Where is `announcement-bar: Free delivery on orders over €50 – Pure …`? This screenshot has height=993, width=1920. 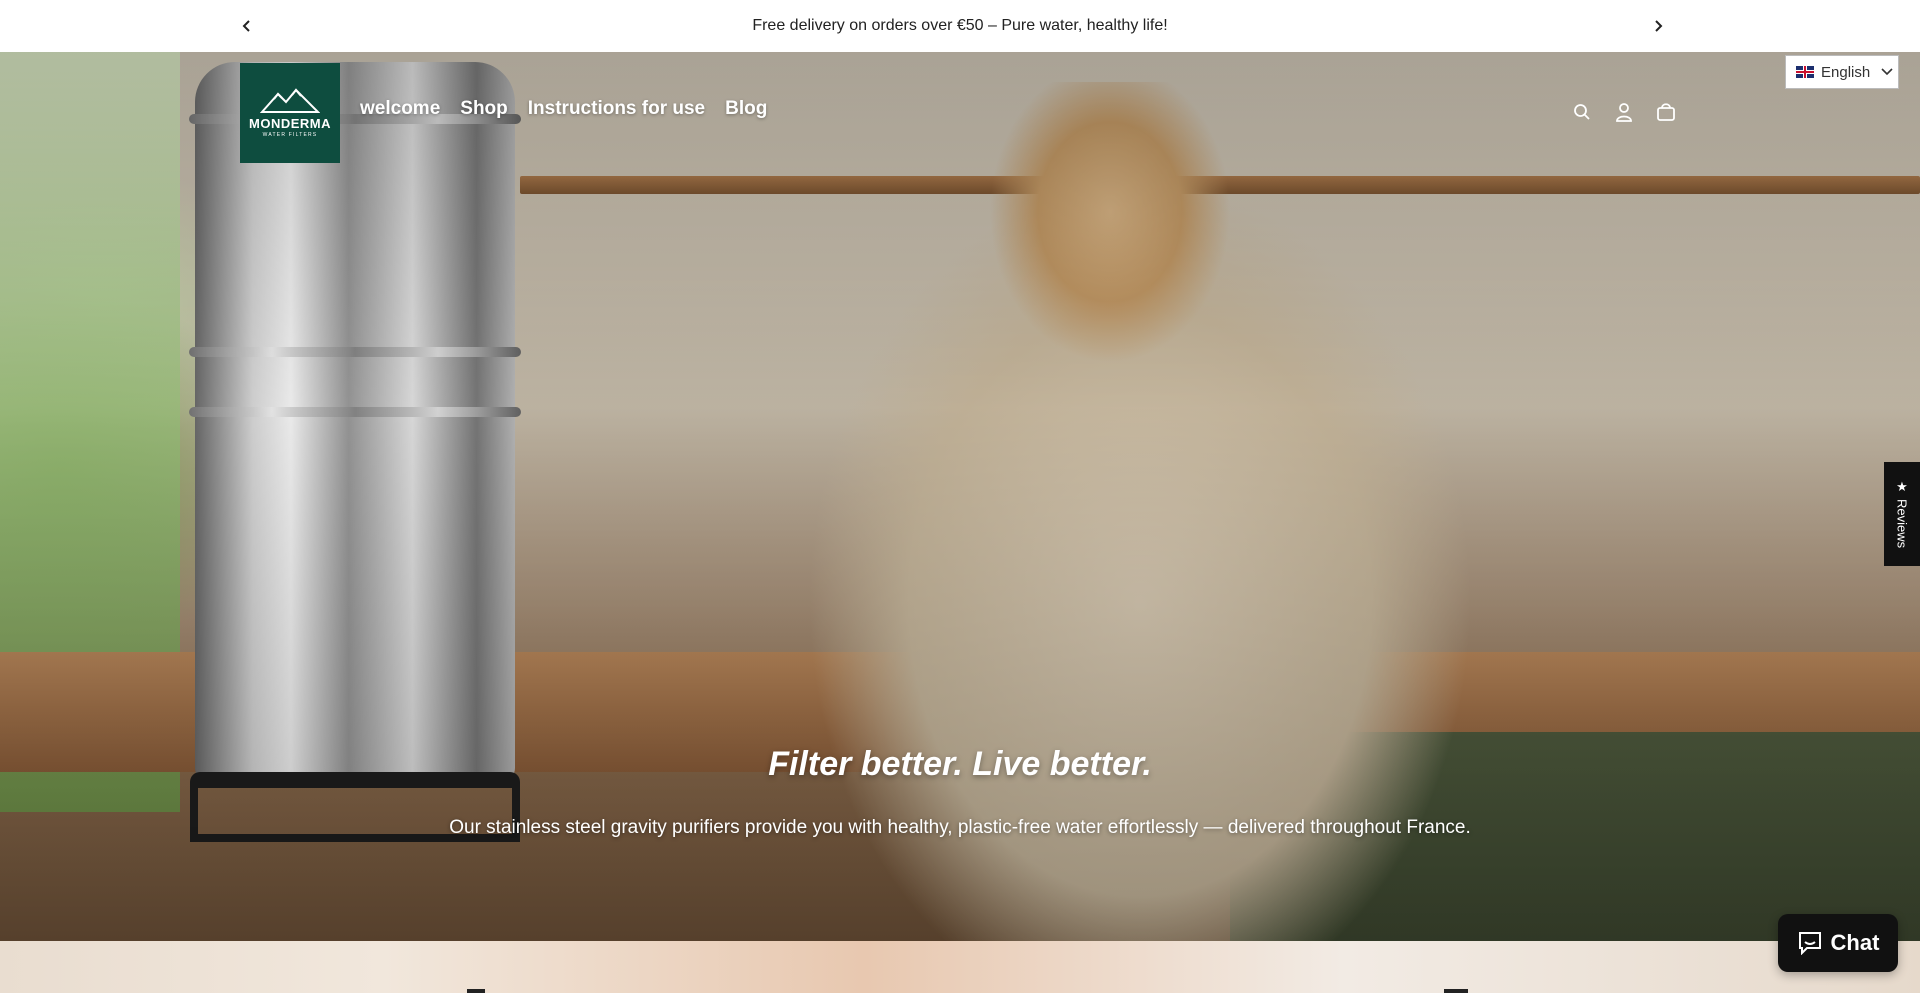
announcement-bar: Free delivery on orders over €50 – Pure … is located at coordinates (960, 26).